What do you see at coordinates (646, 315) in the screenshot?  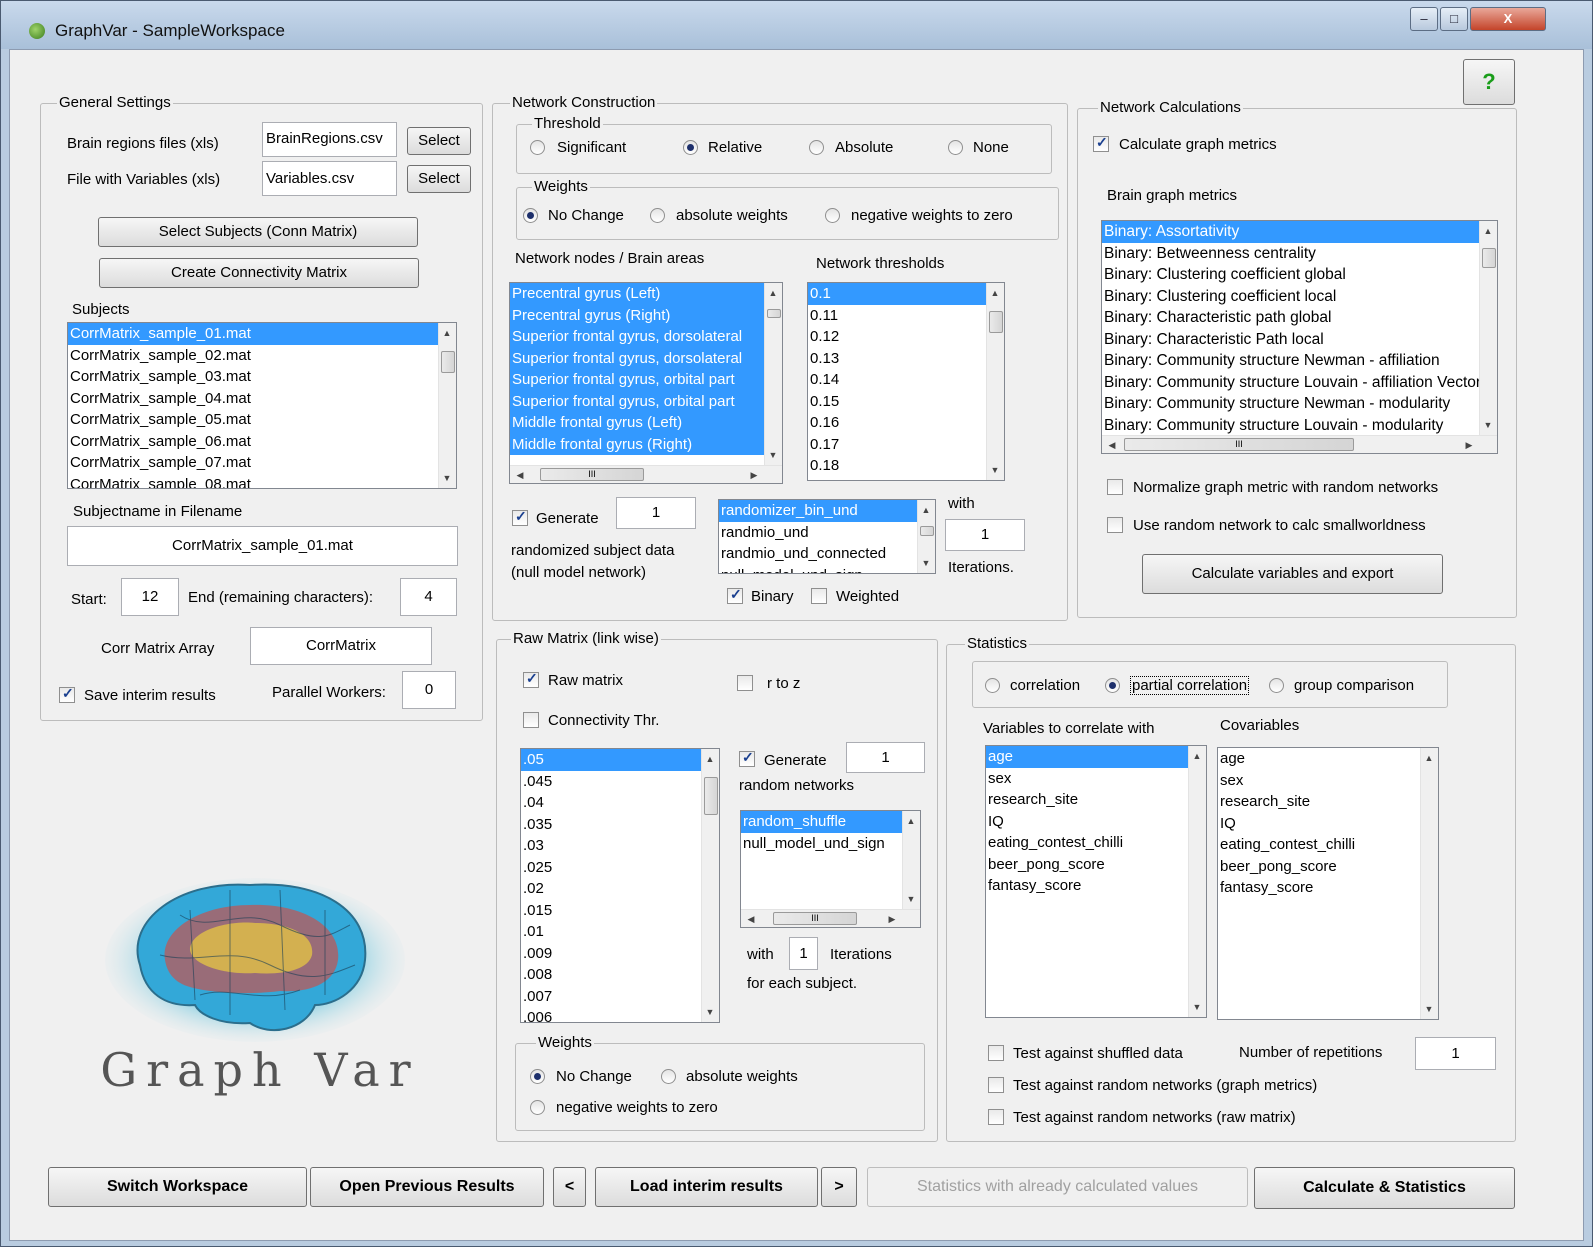 I see `list-item: Precentral gyrus (Right)` at bounding box center [646, 315].